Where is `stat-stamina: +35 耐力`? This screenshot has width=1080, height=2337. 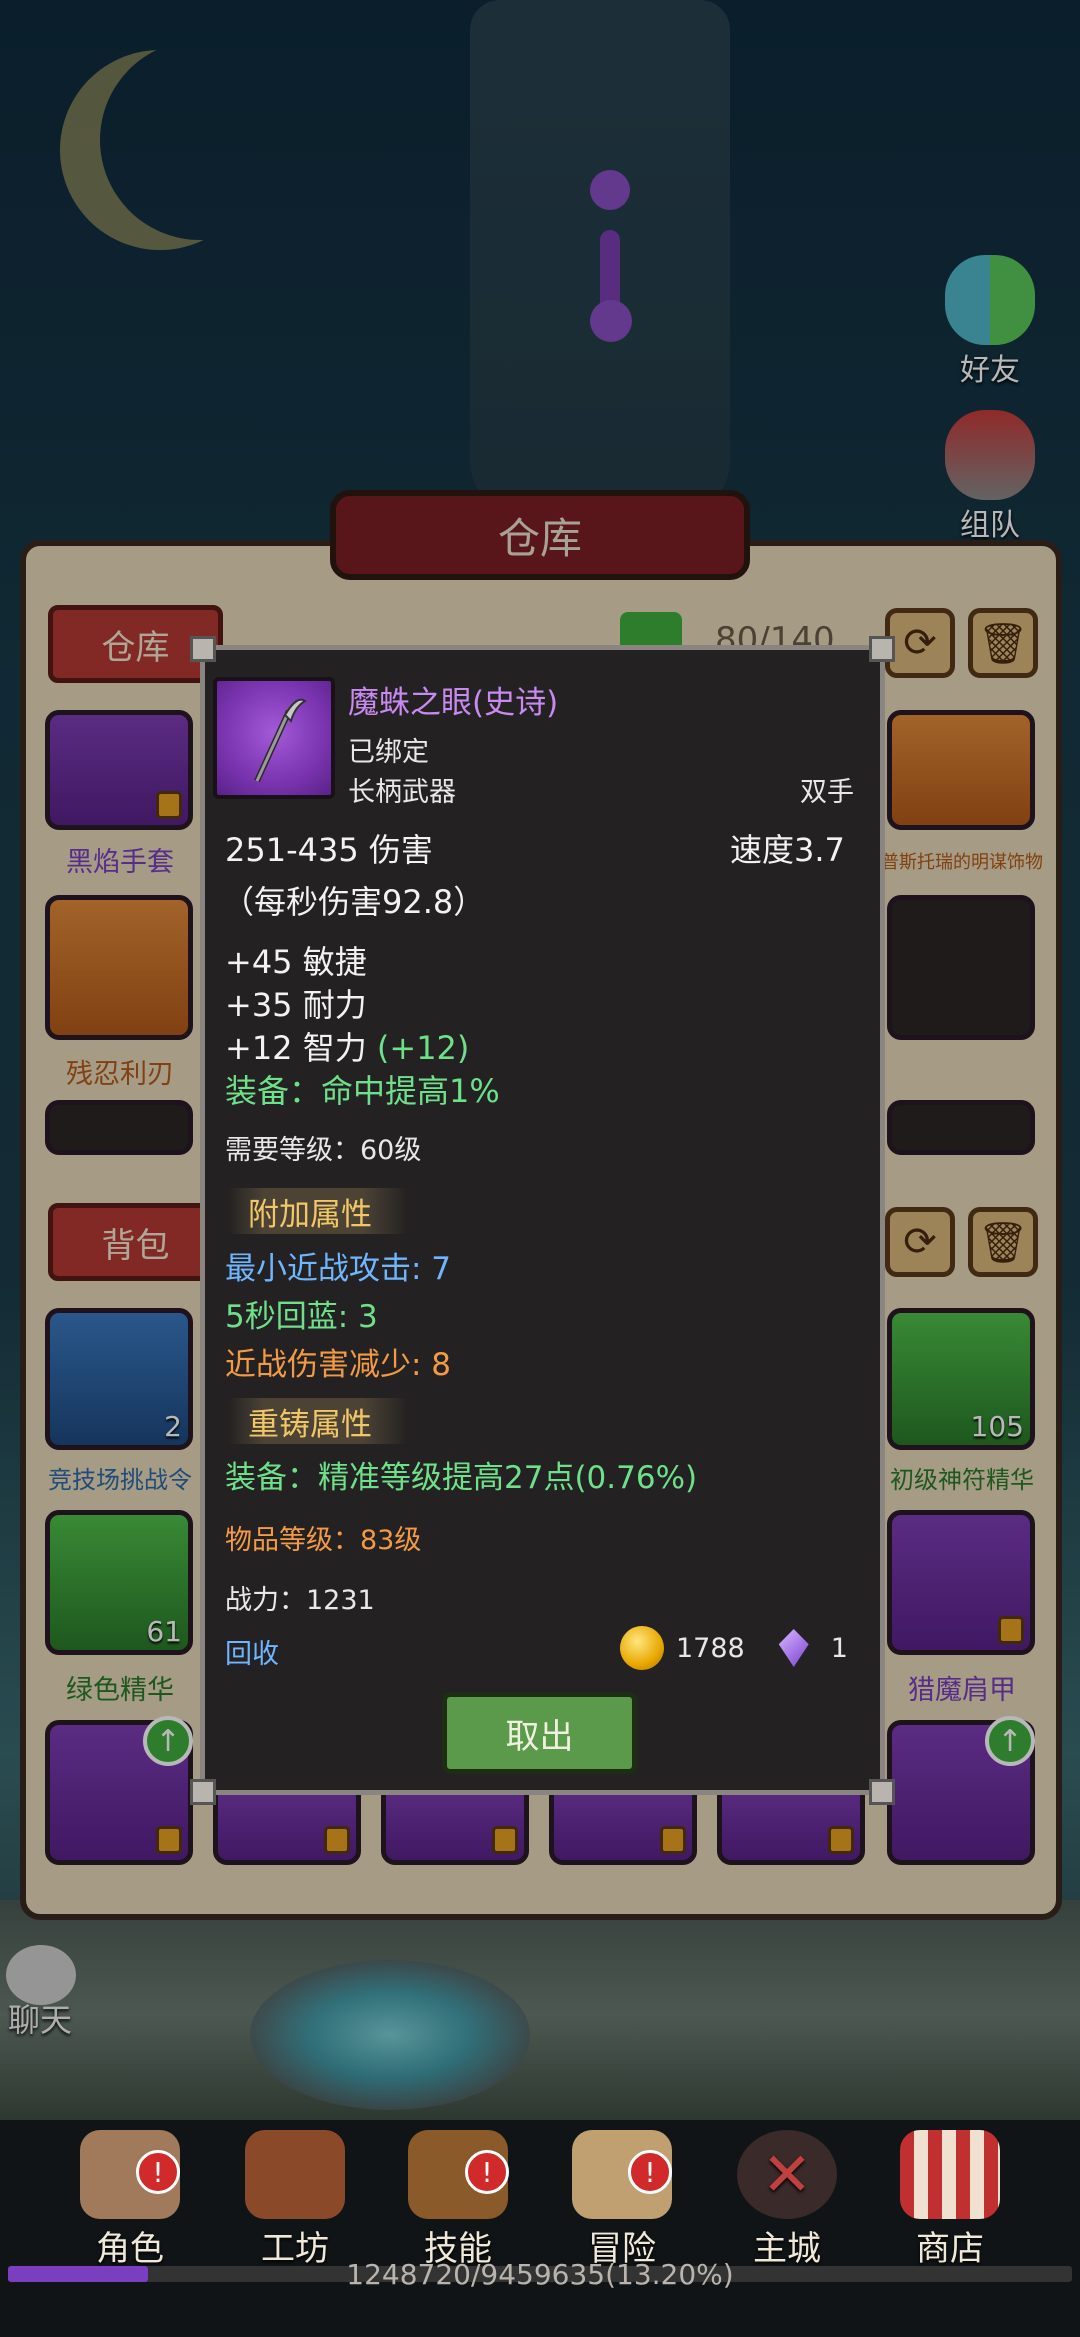 stat-stamina: +35 耐力 is located at coordinates (296, 1005).